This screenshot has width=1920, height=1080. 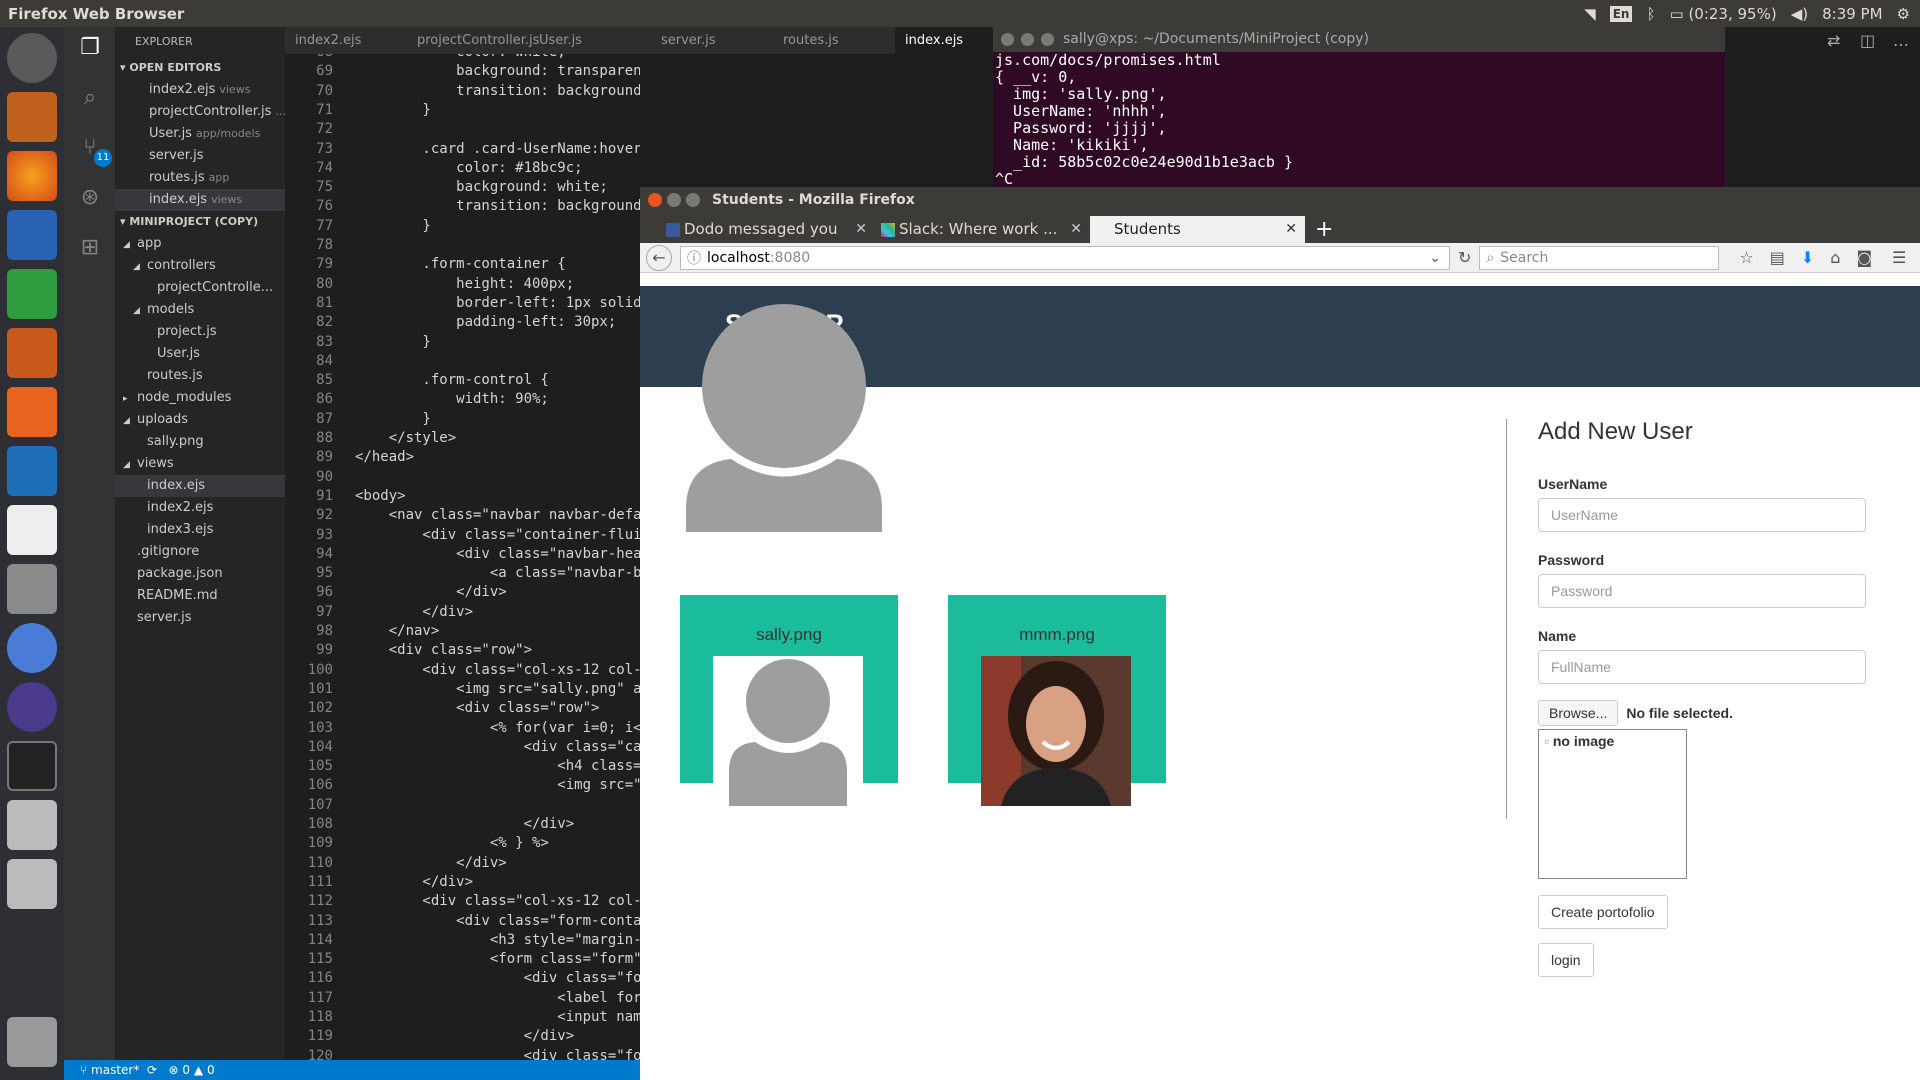 What do you see at coordinates (712, 40) in the screenshot?
I see `editor-tab: server.js` at bounding box center [712, 40].